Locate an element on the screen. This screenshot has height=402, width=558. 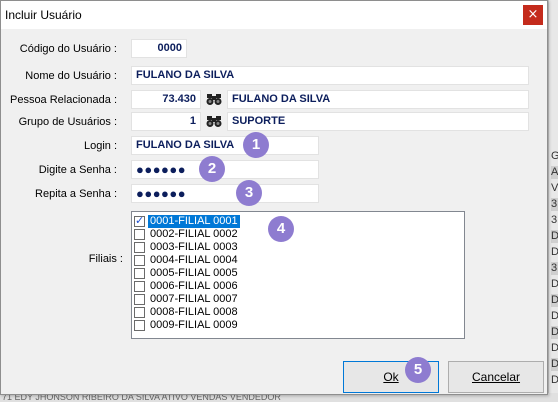
filial-item: 0003-FILIAL 0003 is located at coordinates (187, 247).